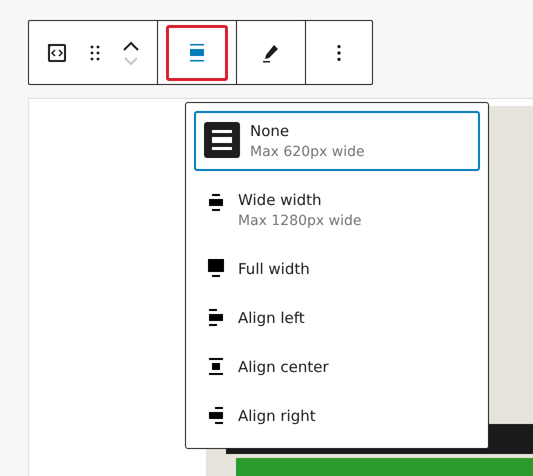 This screenshot has width=533, height=476. I want to click on align-button, so click(197, 52).